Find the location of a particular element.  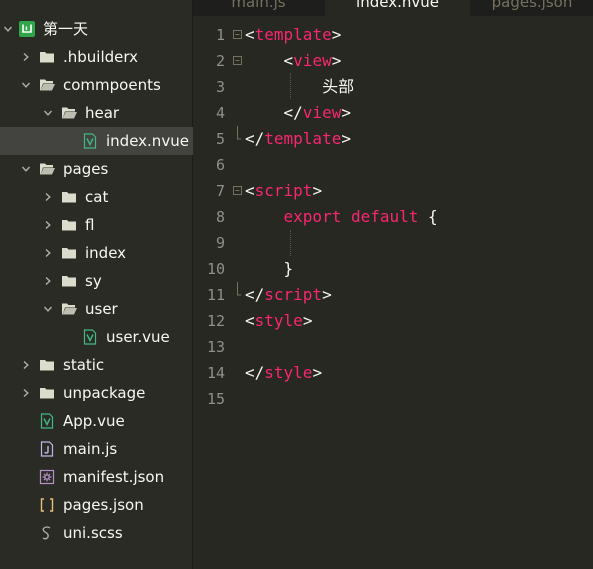

file-row: manifest.json is located at coordinates (96, 477).